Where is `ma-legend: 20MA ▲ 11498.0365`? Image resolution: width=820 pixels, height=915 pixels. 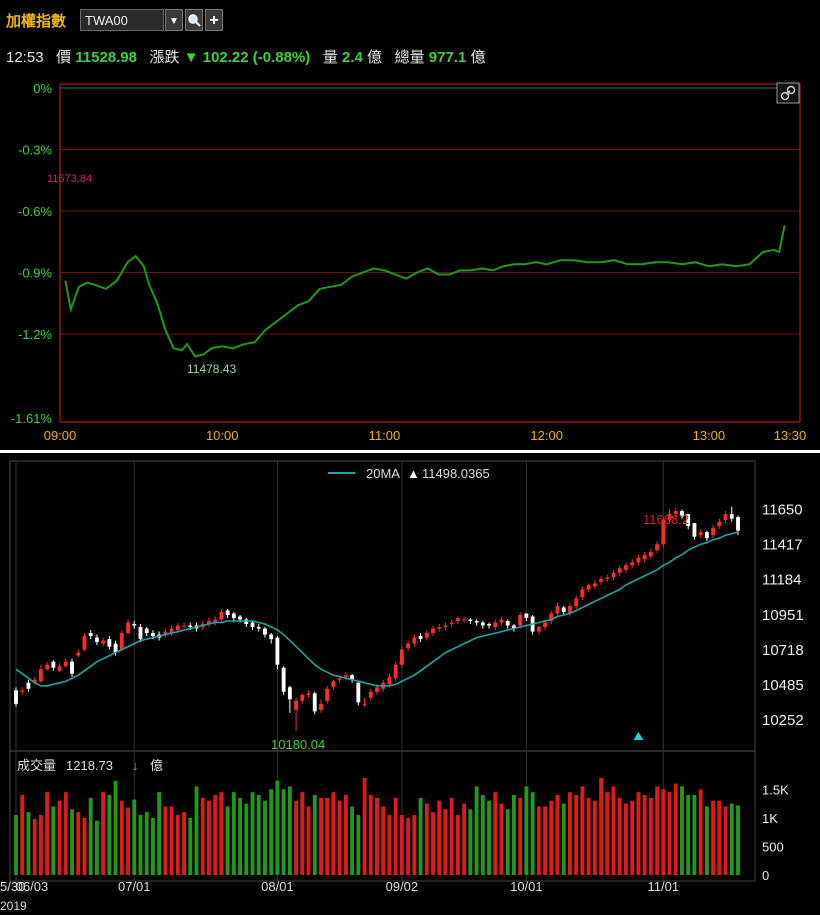 ma-legend: 20MA ▲ 11498.0365 is located at coordinates (409, 473).